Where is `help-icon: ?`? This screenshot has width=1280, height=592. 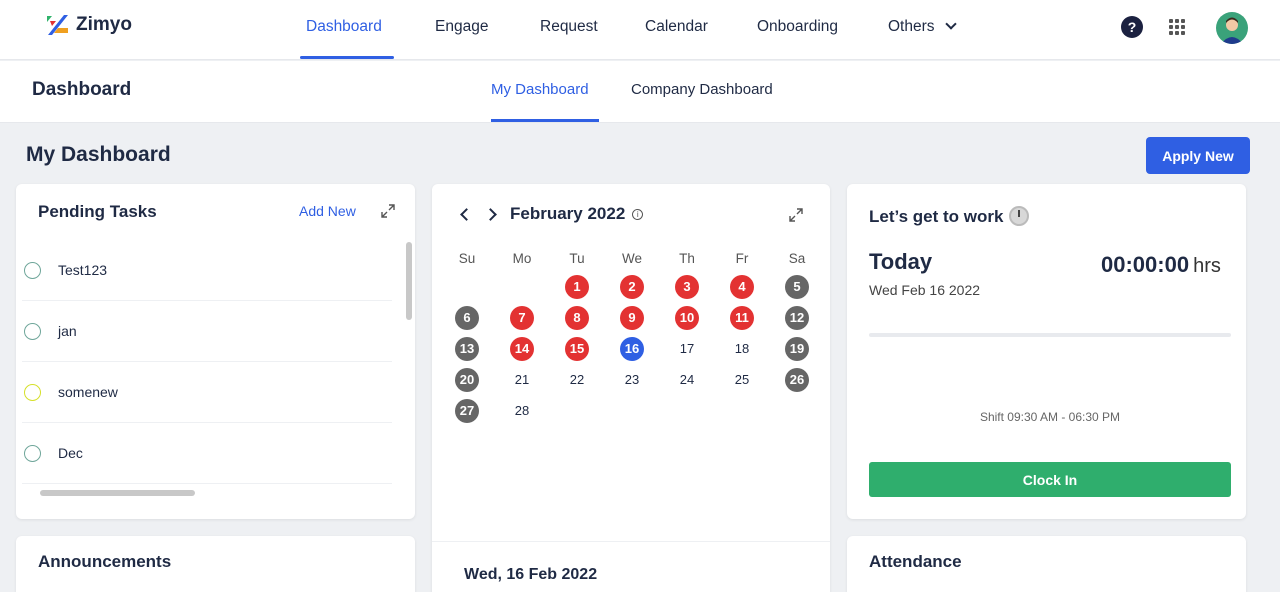
help-icon: ? is located at coordinates (1132, 27).